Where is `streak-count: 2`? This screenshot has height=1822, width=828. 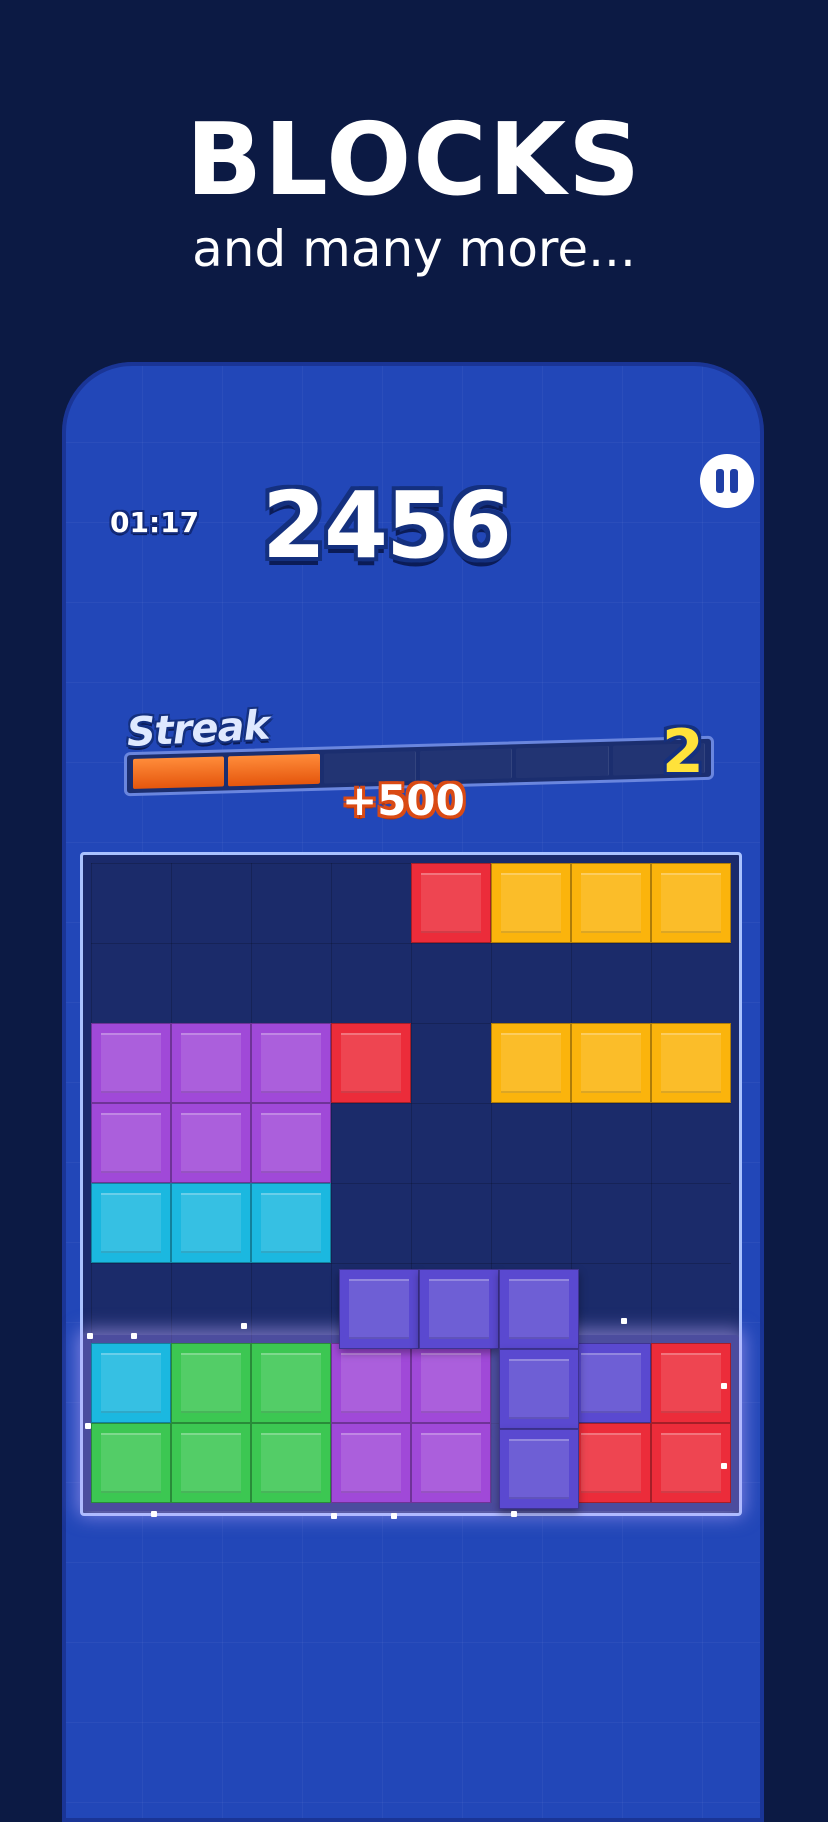 streak-count: 2 is located at coordinates (683, 752).